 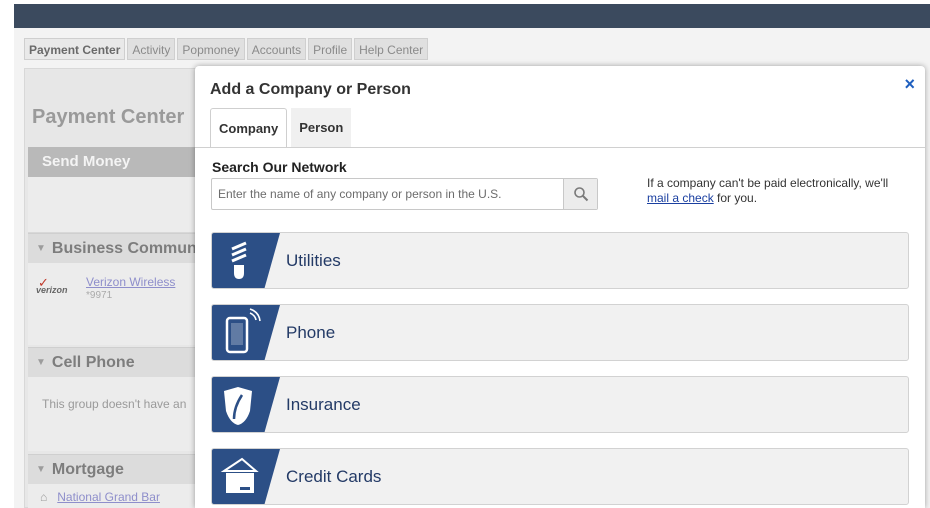 What do you see at coordinates (334, 476) in the screenshot?
I see `category-label: Credit Cards` at bounding box center [334, 476].